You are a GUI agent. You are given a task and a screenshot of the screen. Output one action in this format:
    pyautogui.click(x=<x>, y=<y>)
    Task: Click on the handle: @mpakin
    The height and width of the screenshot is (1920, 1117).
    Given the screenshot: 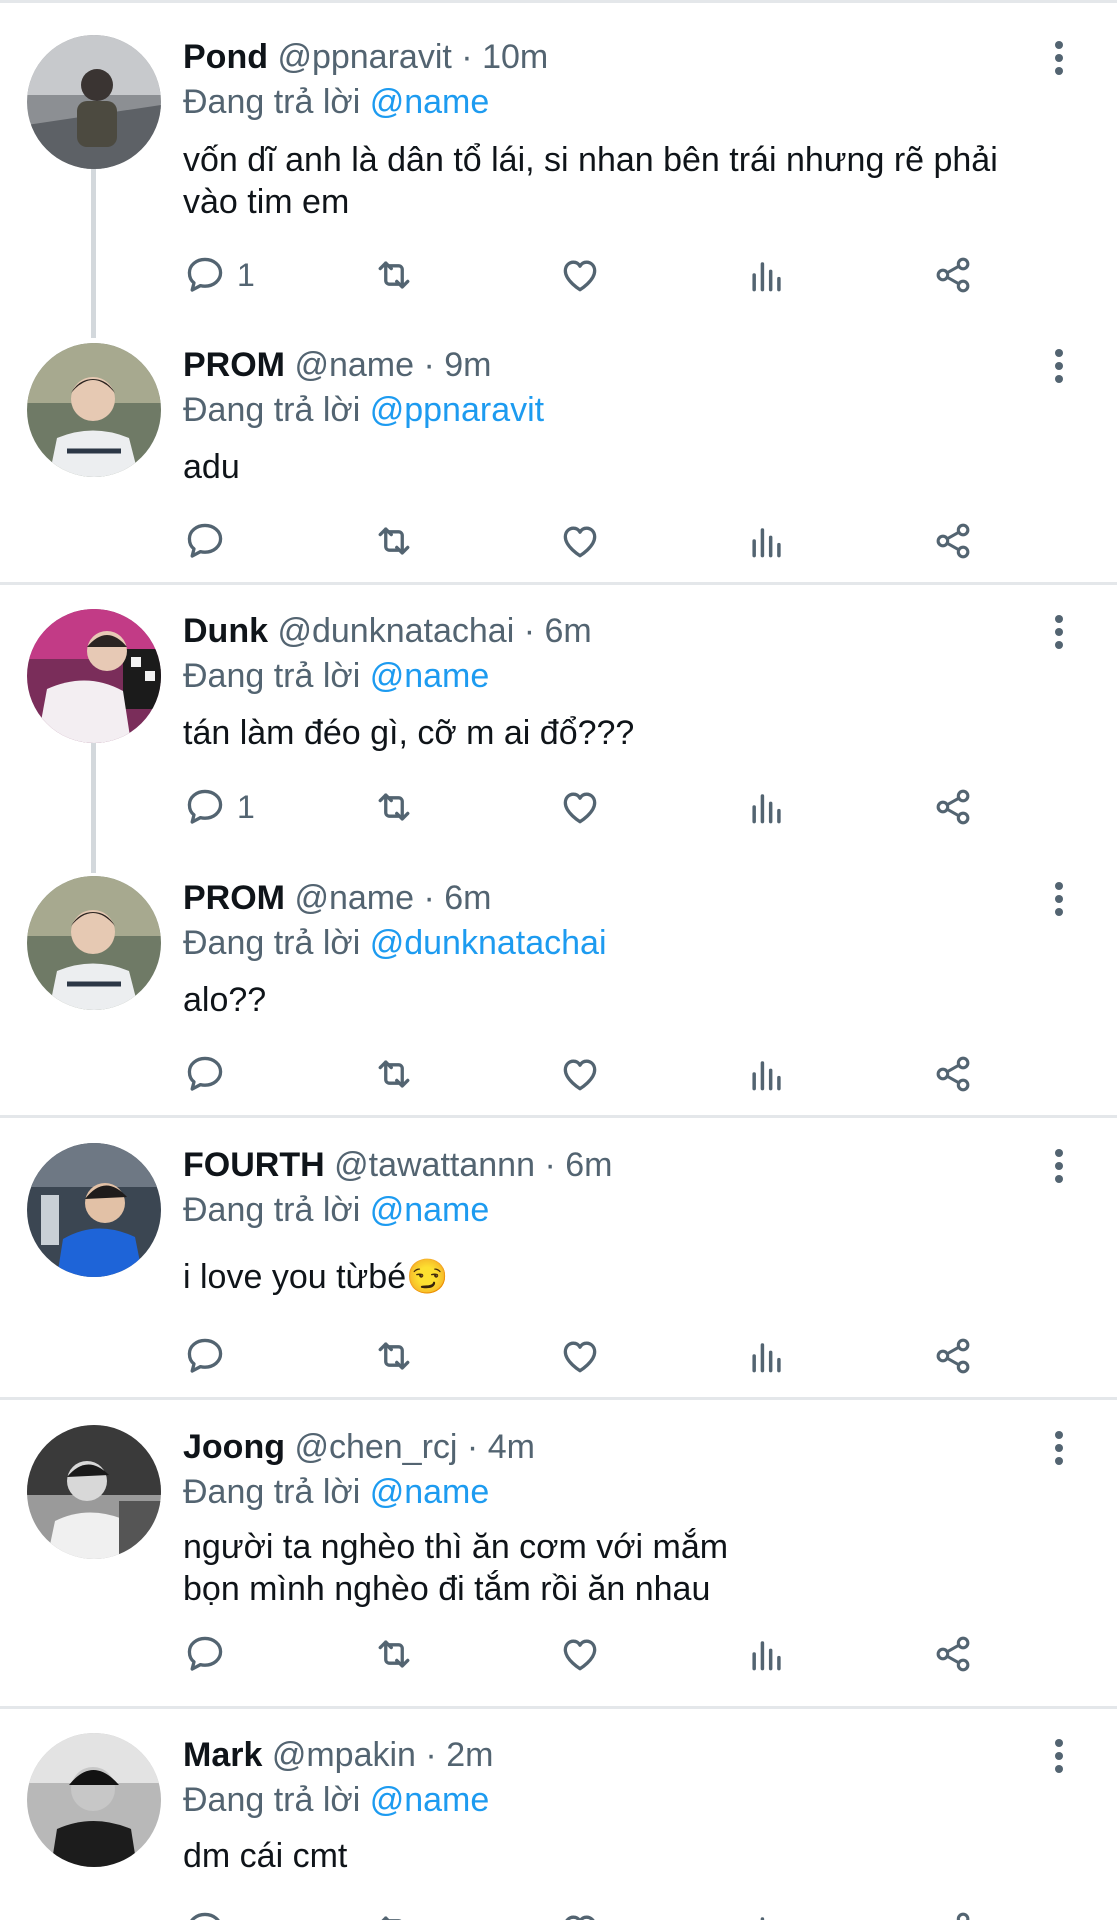 What is the action you would take?
    pyautogui.click(x=344, y=1755)
    